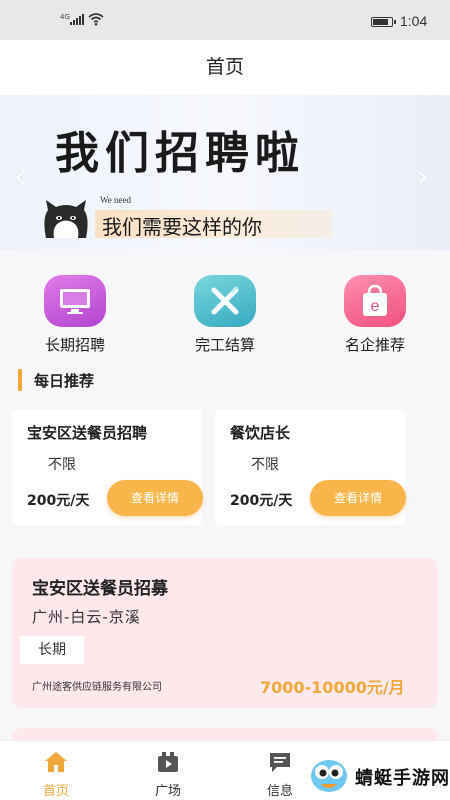 Image resolution: width=450 pixels, height=800 pixels. Describe the element at coordinates (52, 650) in the screenshot. I see `job-type-tag: 长期` at that location.